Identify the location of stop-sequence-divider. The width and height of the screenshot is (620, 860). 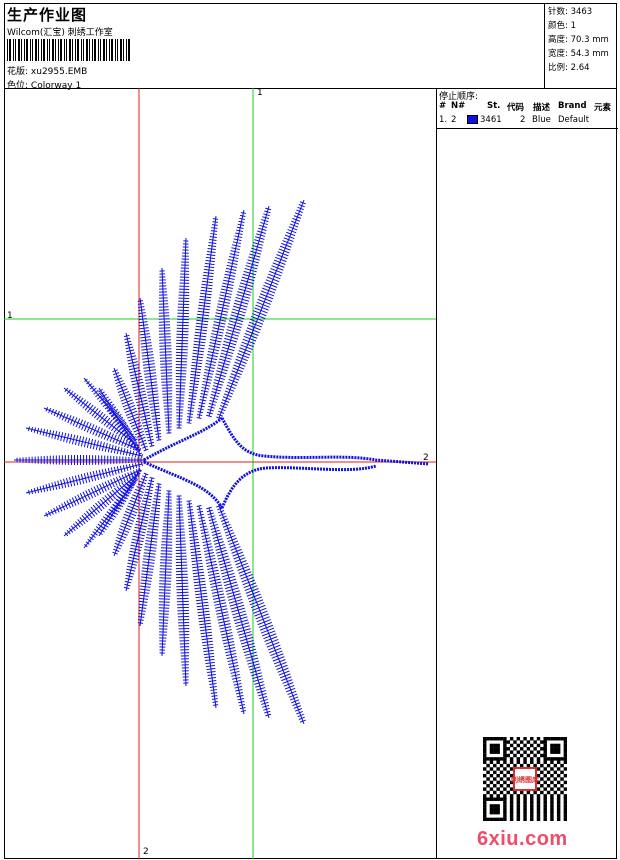
(527, 128).